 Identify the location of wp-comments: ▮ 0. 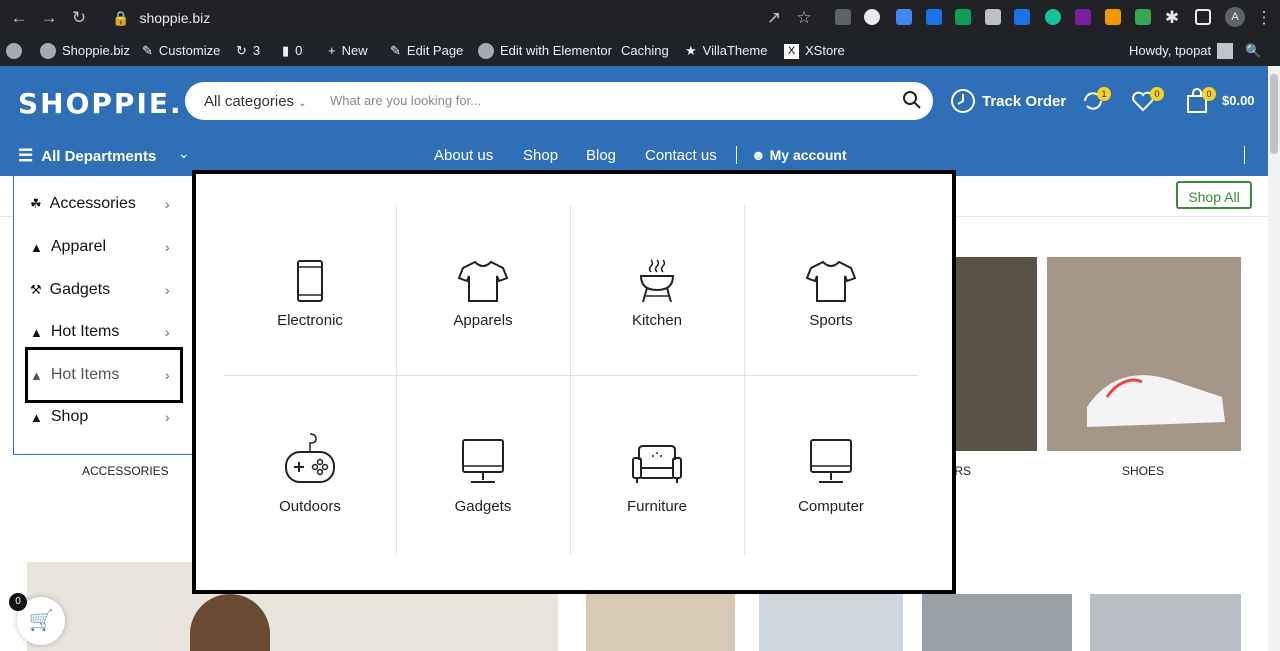
(292, 51).